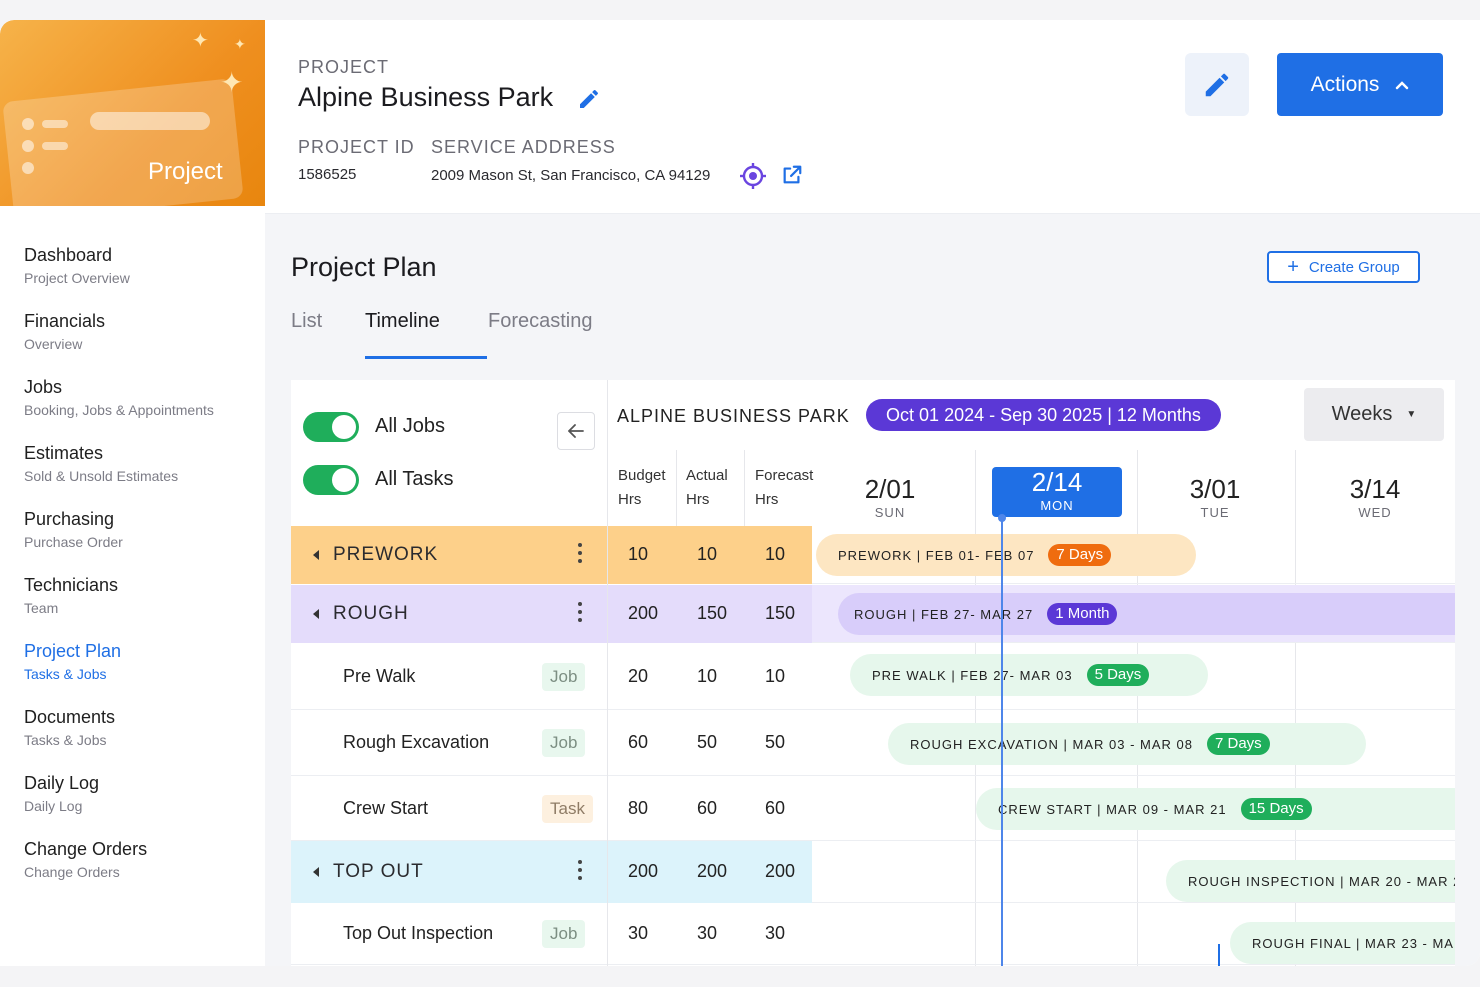  I want to click on actual-hrs: 30, so click(707, 933).